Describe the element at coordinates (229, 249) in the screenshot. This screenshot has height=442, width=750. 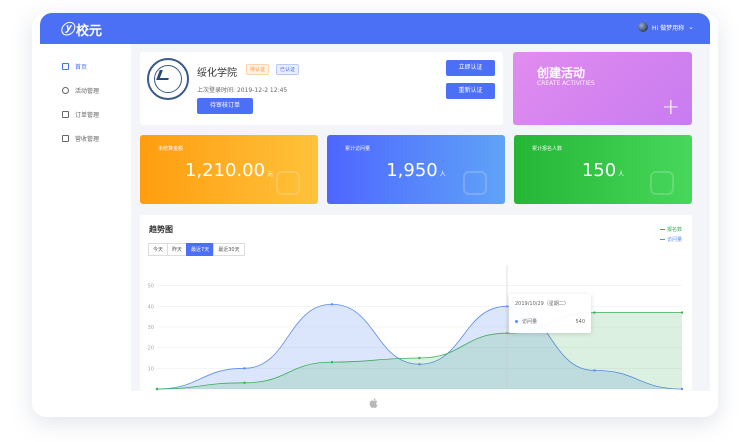
I see `tab-last-30-days: 最近30天` at that location.